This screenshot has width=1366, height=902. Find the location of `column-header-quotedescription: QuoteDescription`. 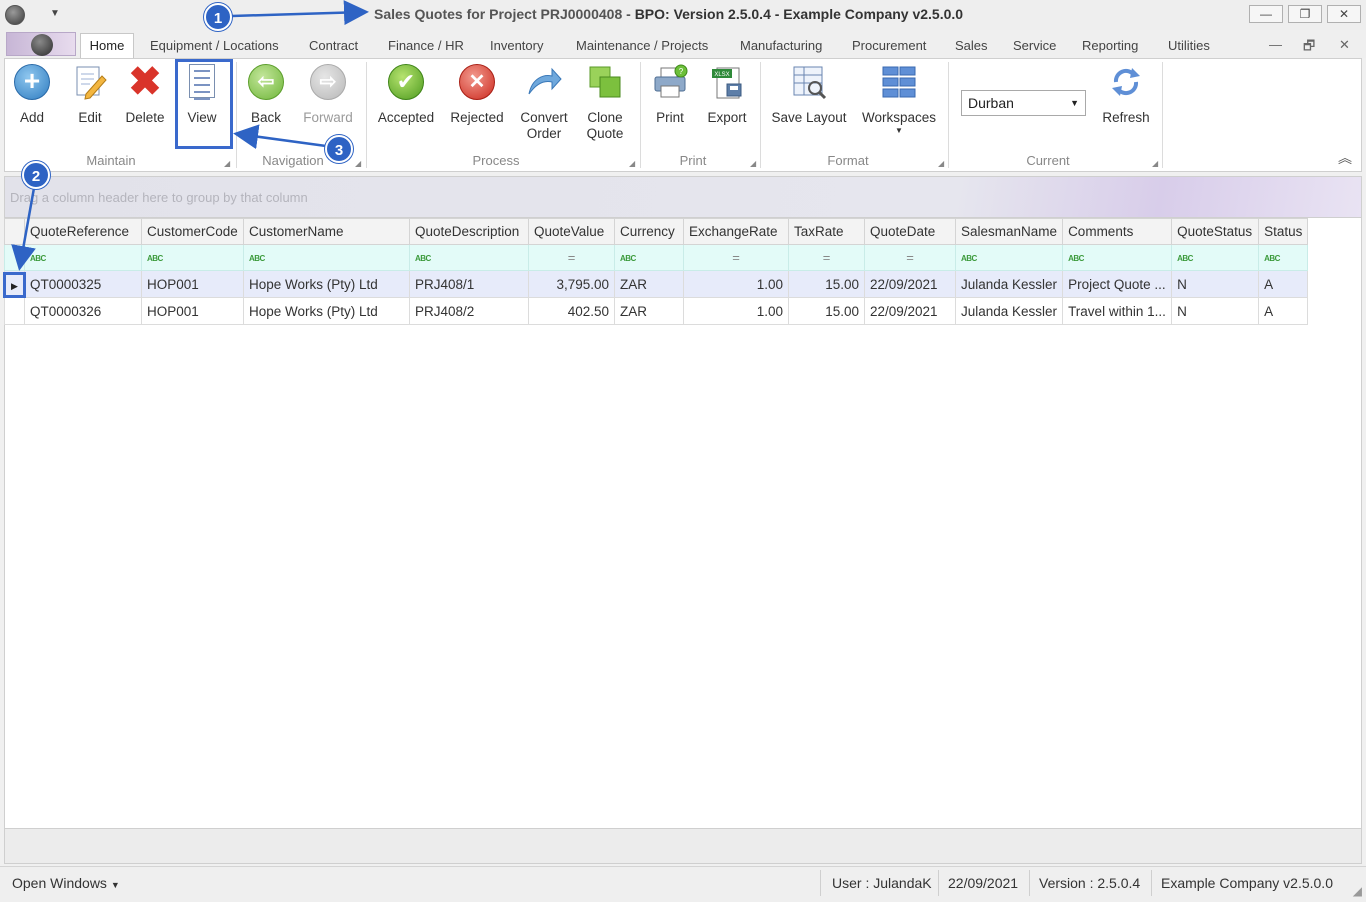

column-header-quotedescription: QuoteDescription is located at coordinates (469, 231).